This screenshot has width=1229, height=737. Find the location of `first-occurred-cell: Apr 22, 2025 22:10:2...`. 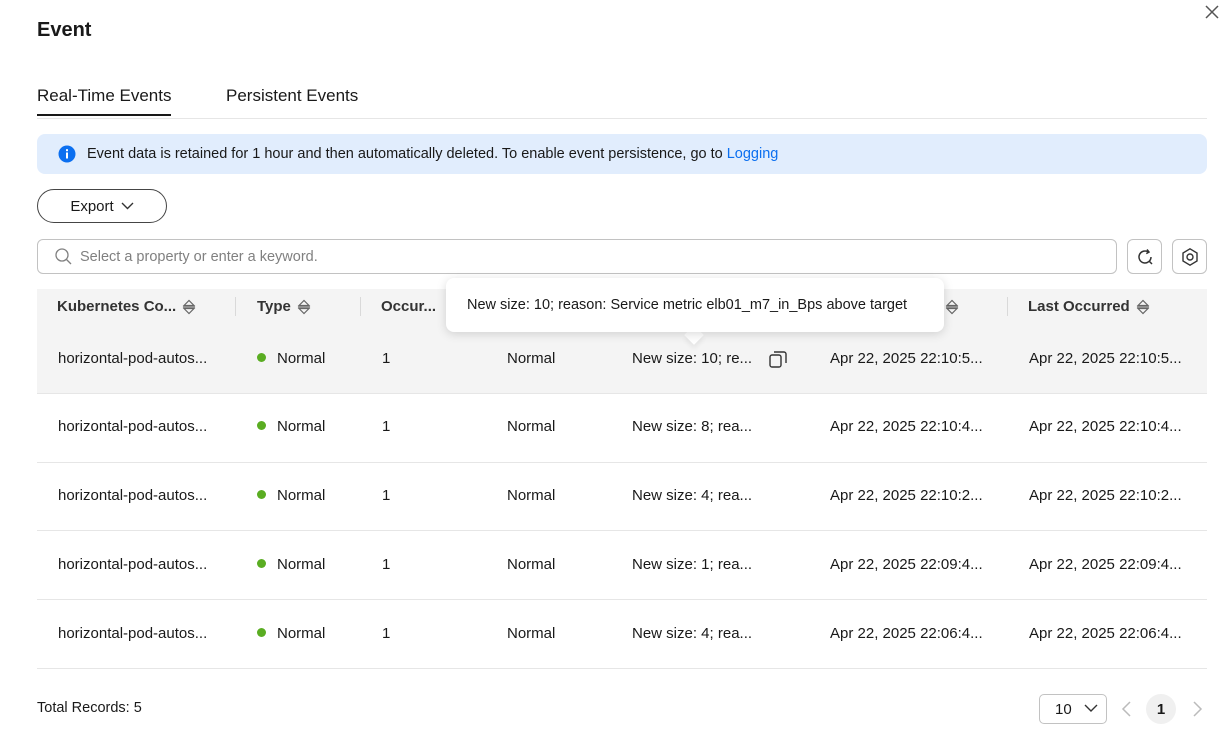

first-occurred-cell: Apr 22, 2025 22:10:2... is located at coordinates (906, 495).